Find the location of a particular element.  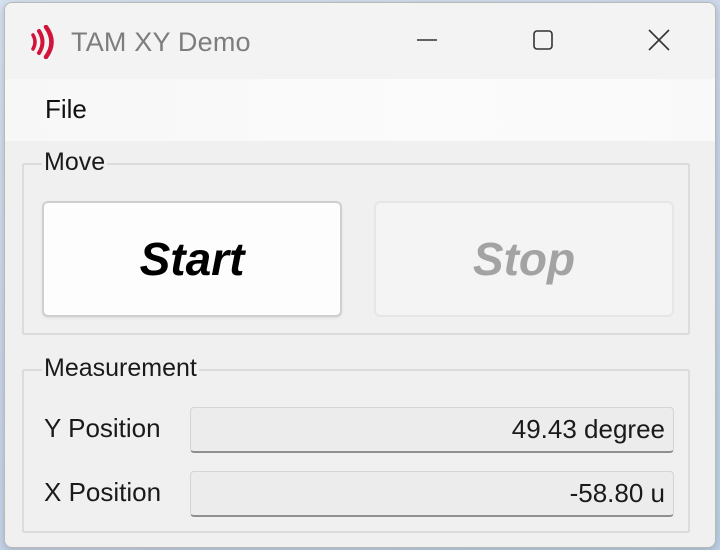

minimize-icon is located at coordinates (427, 40).